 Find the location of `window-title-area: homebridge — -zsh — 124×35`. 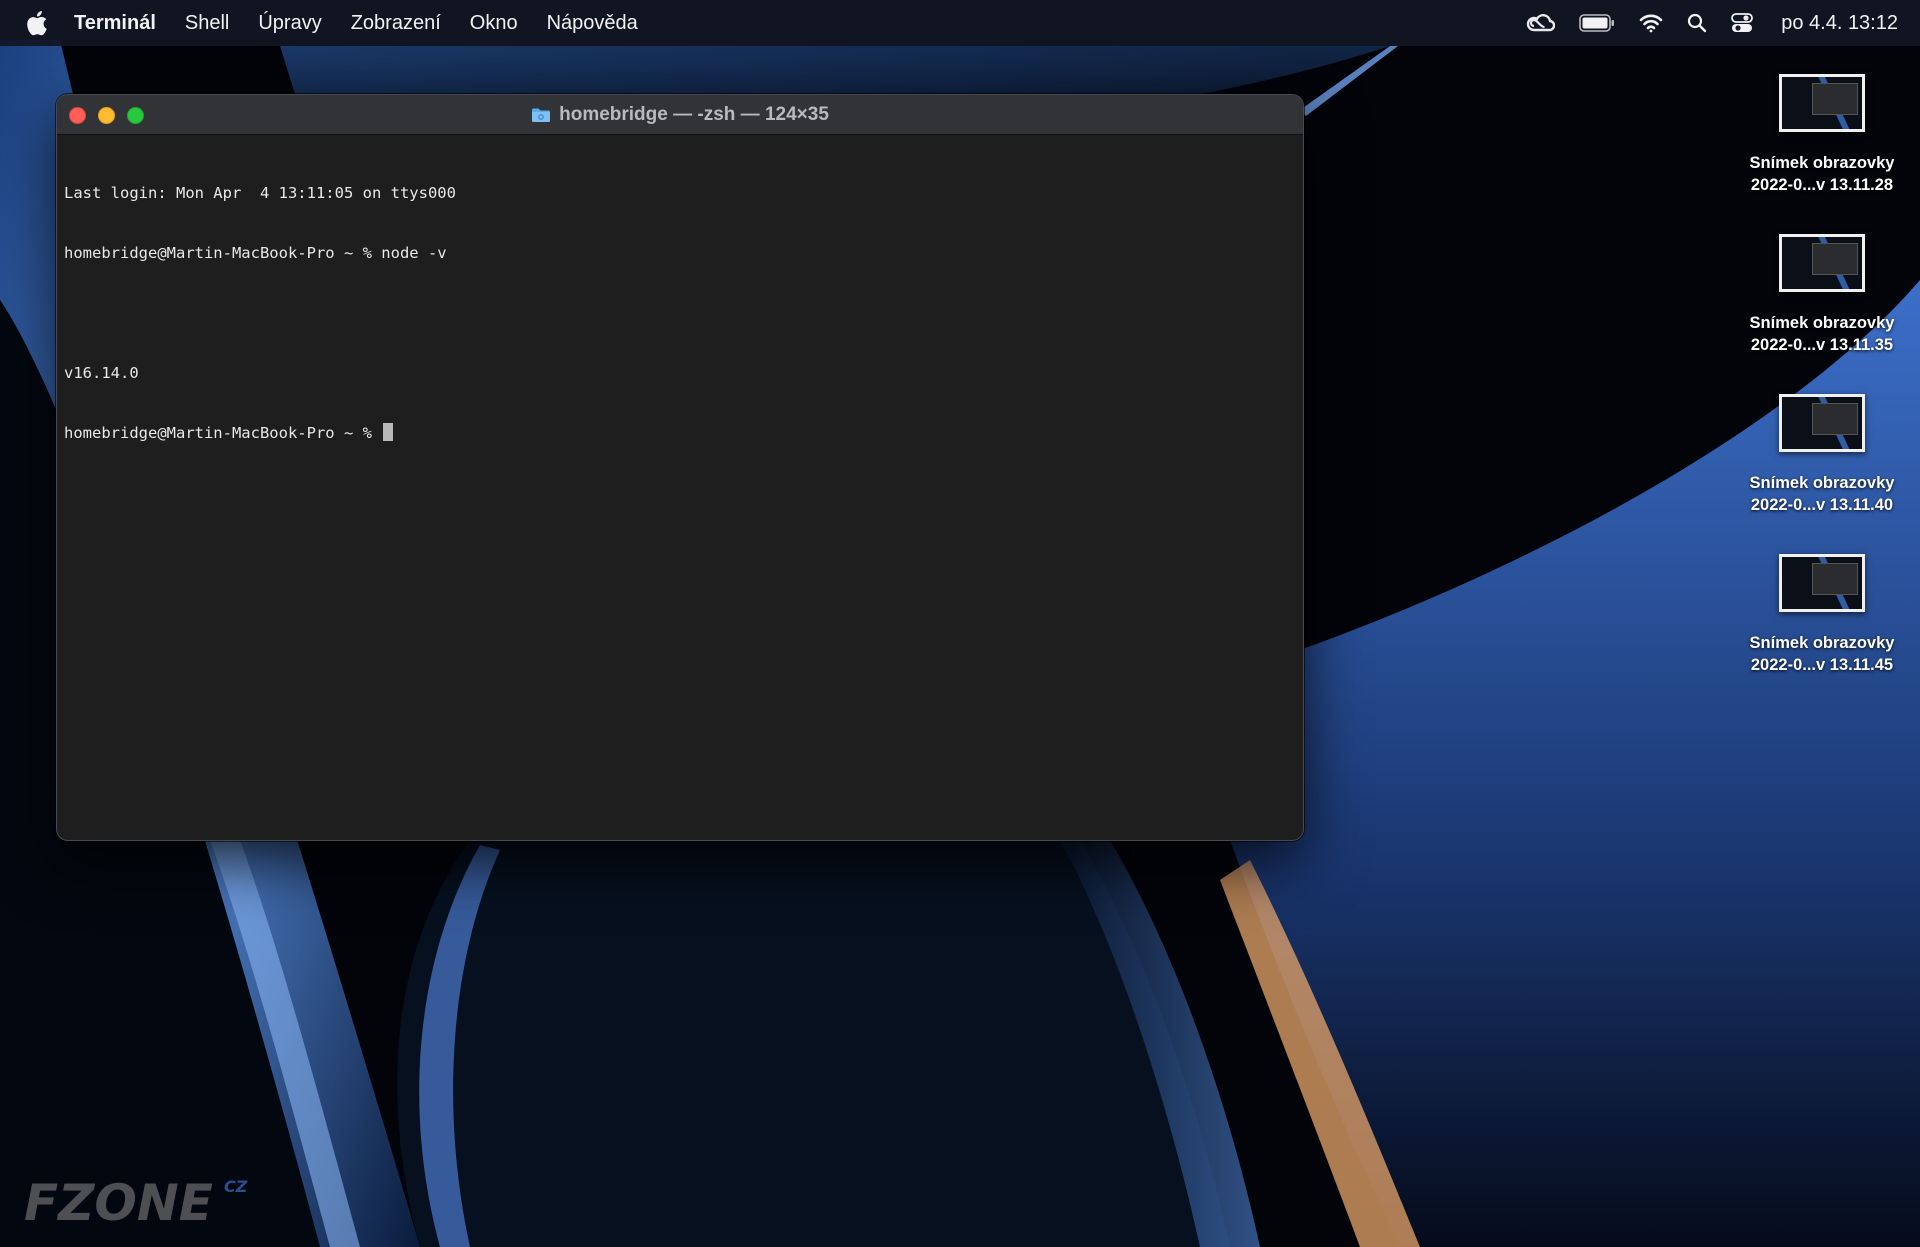

window-title-area: homebridge — -zsh — 124×35 is located at coordinates (680, 114).